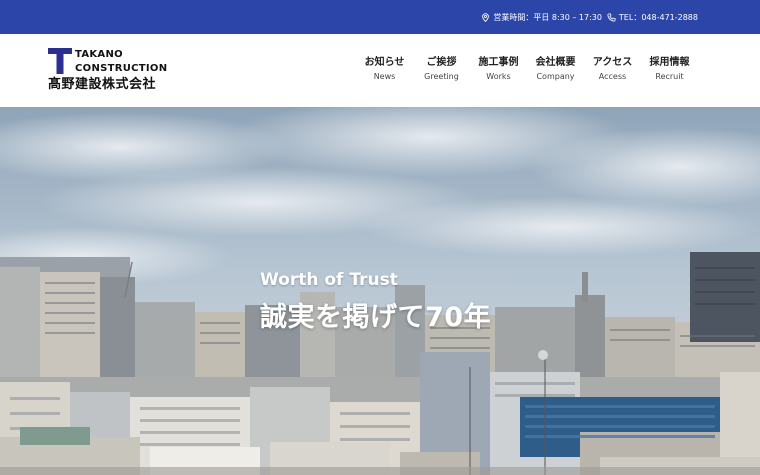 This screenshot has width=760, height=475. Describe the element at coordinates (384, 76) in the screenshot. I see `nav-item-sublabel: News` at that location.